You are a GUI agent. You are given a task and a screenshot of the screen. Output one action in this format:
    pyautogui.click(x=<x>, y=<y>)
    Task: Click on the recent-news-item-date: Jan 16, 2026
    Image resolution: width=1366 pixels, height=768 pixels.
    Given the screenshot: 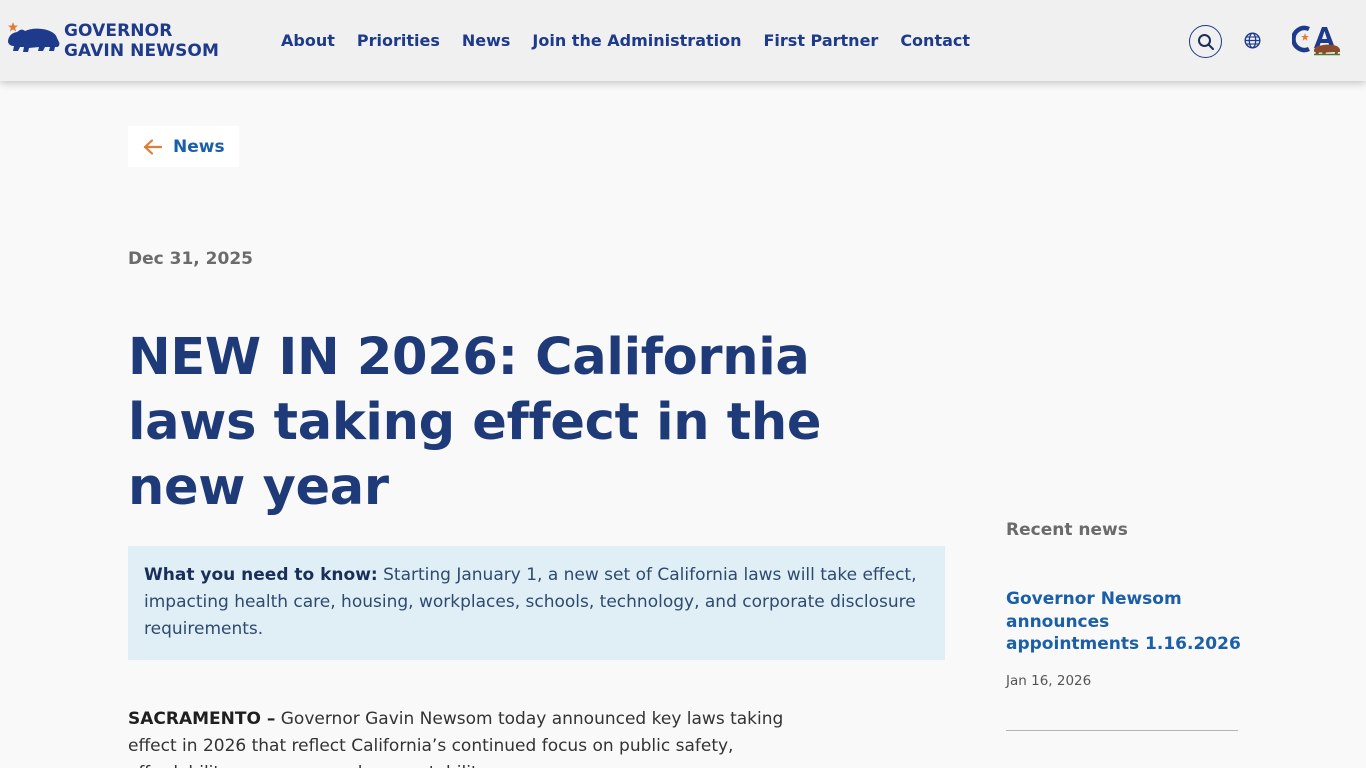 What is the action you would take?
    pyautogui.click(x=1049, y=681)
    